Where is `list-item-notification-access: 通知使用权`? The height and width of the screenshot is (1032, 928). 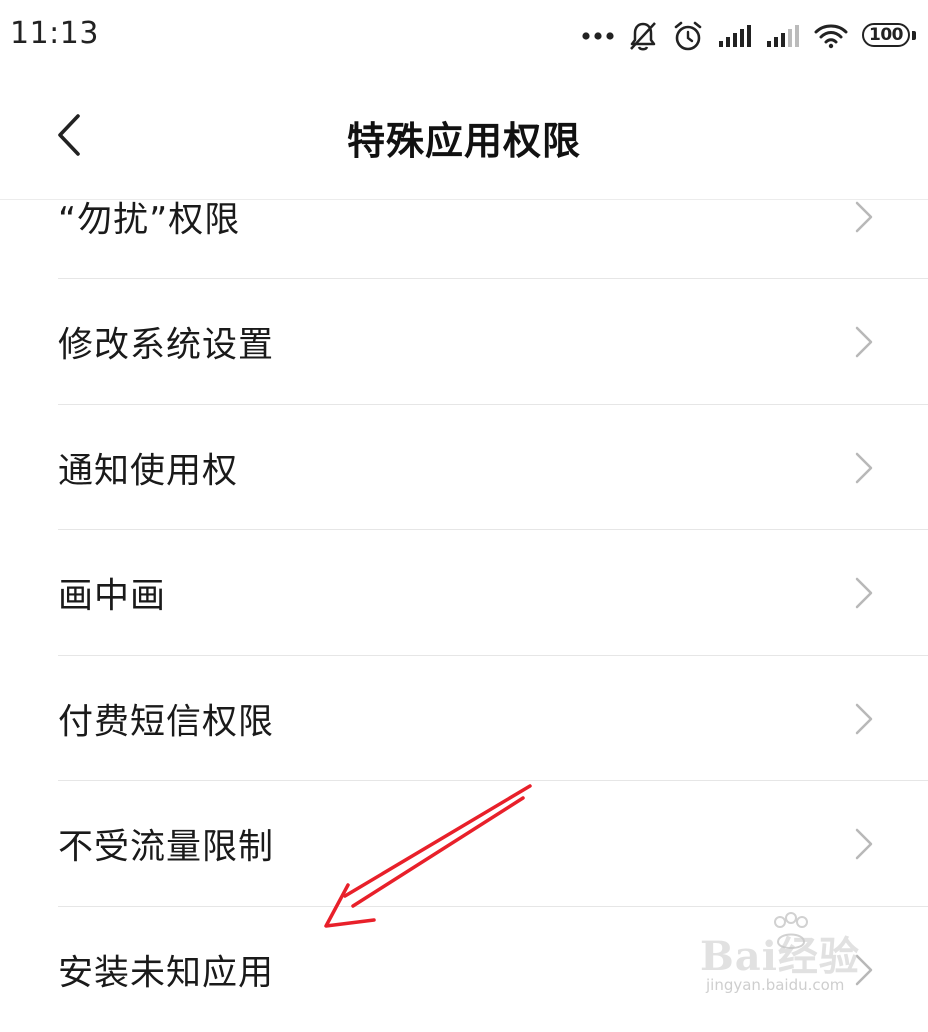
list-item-notification-access: 通知使用权 is located at coordinates (464, 467).